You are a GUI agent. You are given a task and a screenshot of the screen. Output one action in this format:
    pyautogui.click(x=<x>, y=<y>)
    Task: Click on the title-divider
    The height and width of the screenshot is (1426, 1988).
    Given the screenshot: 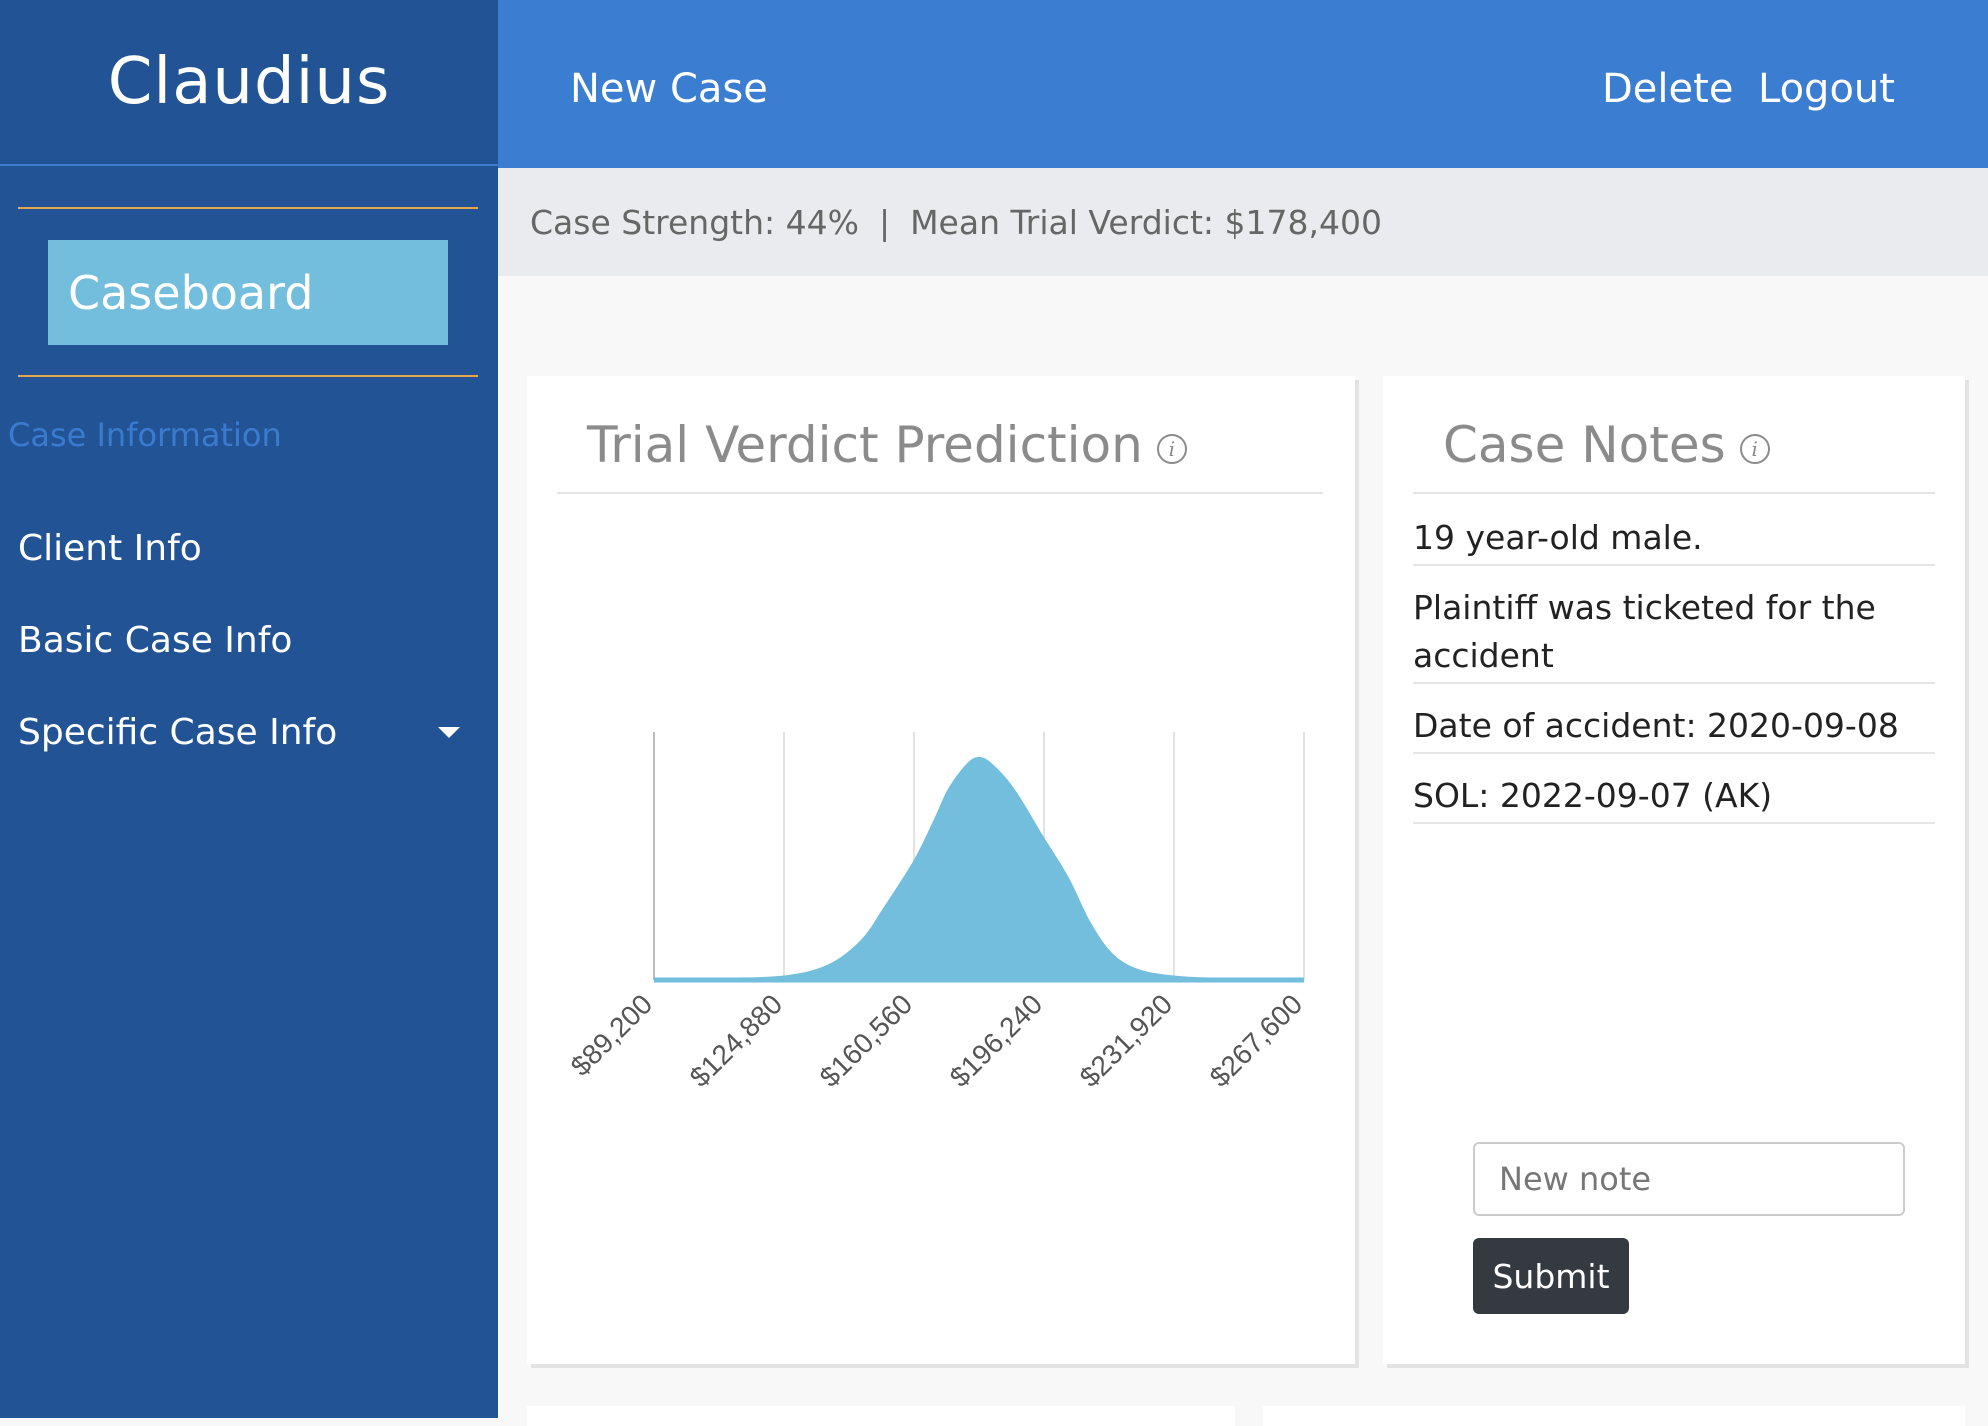 What is the action you would take?
    pyautogui.click(x=1674, y=493)
    